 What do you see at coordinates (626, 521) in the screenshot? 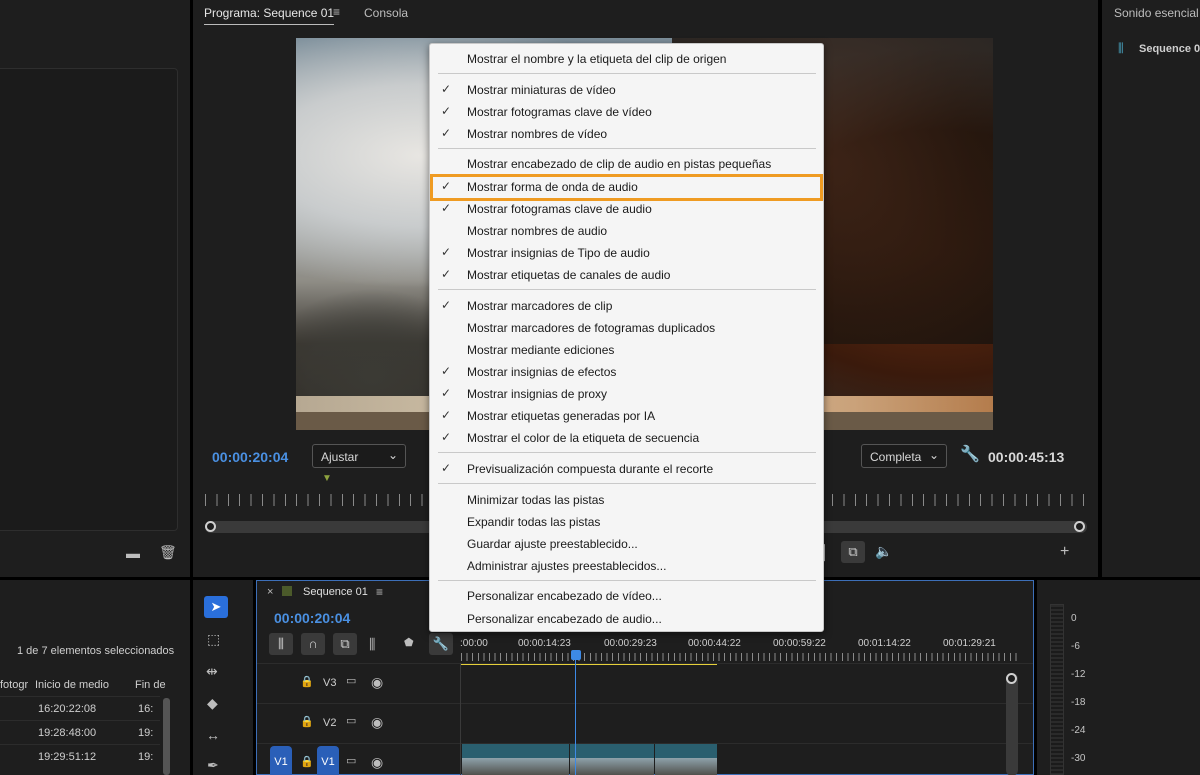
I see `menu-item-expand-tracks: Expandir todas las pistas` at bounding box center [626, 521].